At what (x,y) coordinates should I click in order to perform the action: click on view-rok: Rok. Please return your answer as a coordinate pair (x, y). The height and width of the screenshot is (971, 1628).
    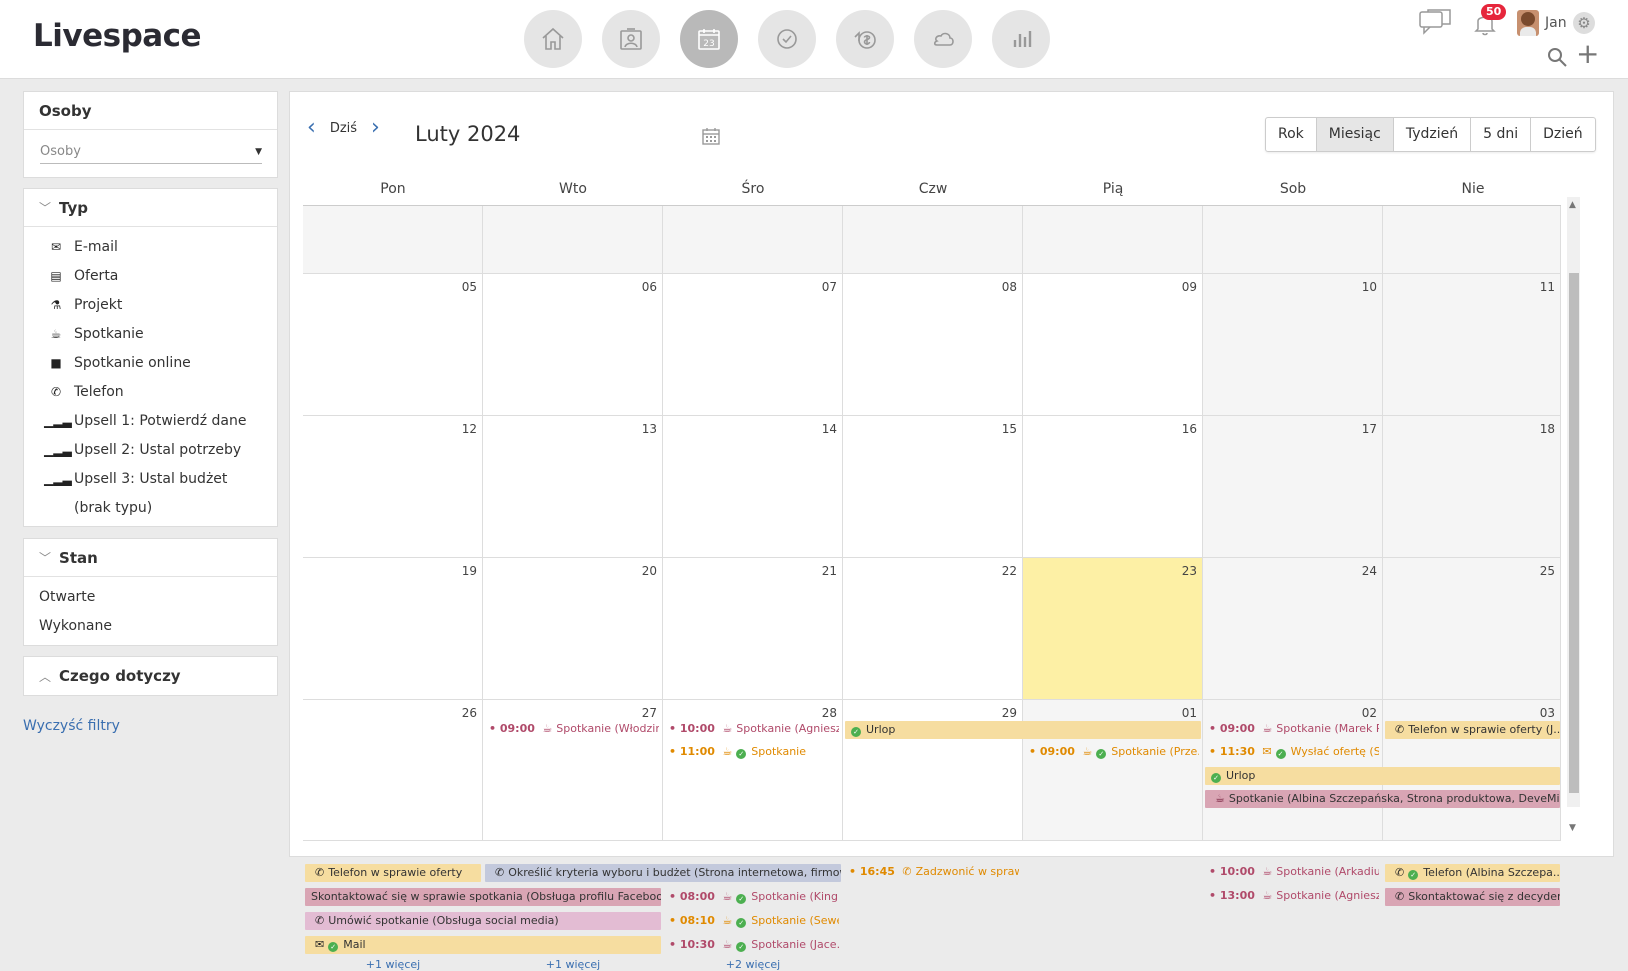
    Looking at the image, I should click on (1291, 134).